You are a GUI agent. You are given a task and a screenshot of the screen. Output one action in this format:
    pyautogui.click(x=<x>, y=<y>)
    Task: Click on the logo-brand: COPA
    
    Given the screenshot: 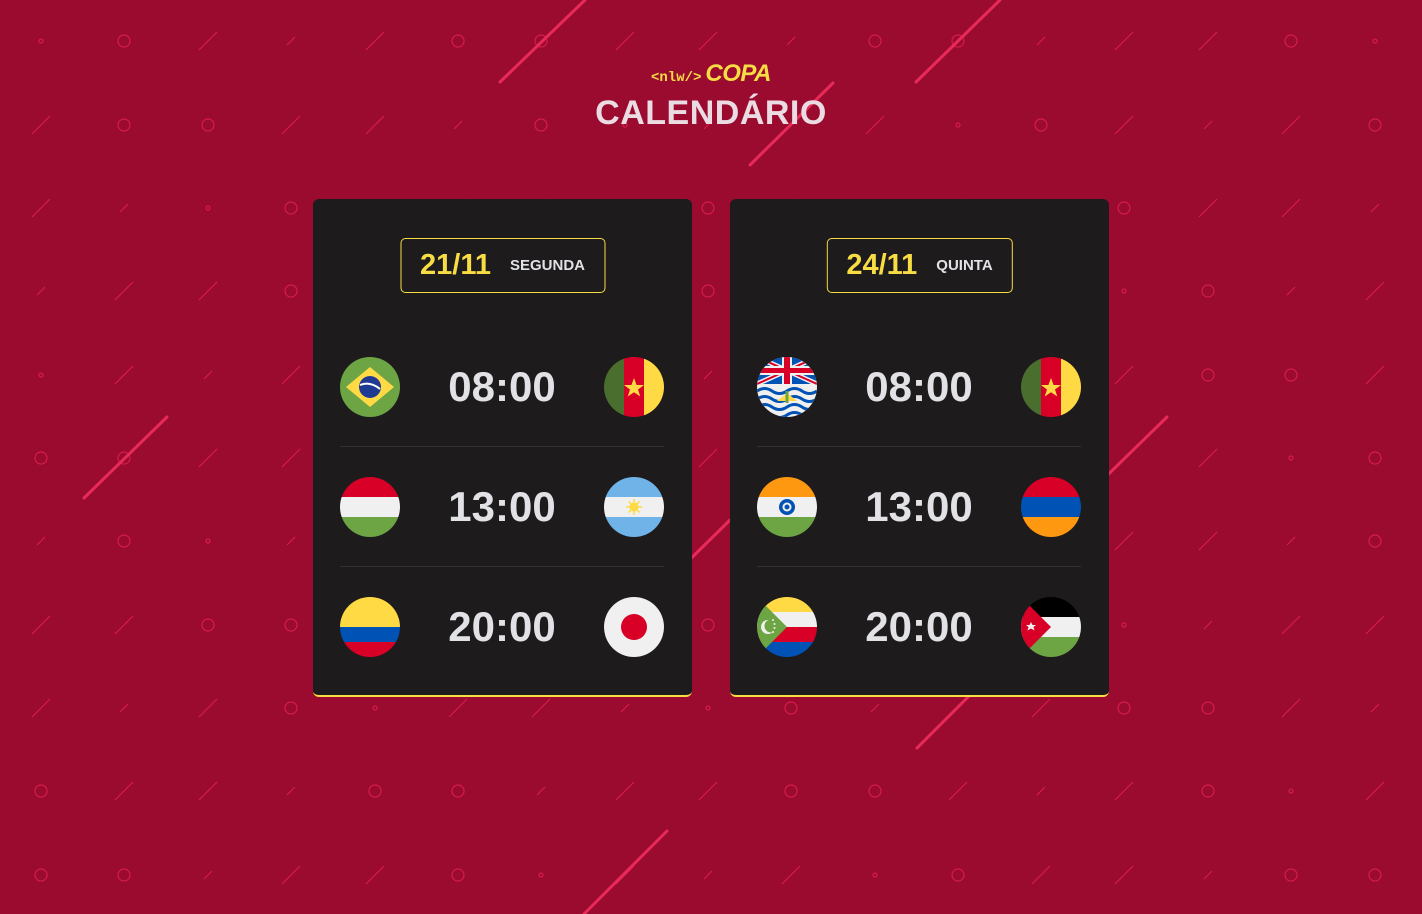 What is the action you would take?
    pyautogui.click(x=738, y=73)
    